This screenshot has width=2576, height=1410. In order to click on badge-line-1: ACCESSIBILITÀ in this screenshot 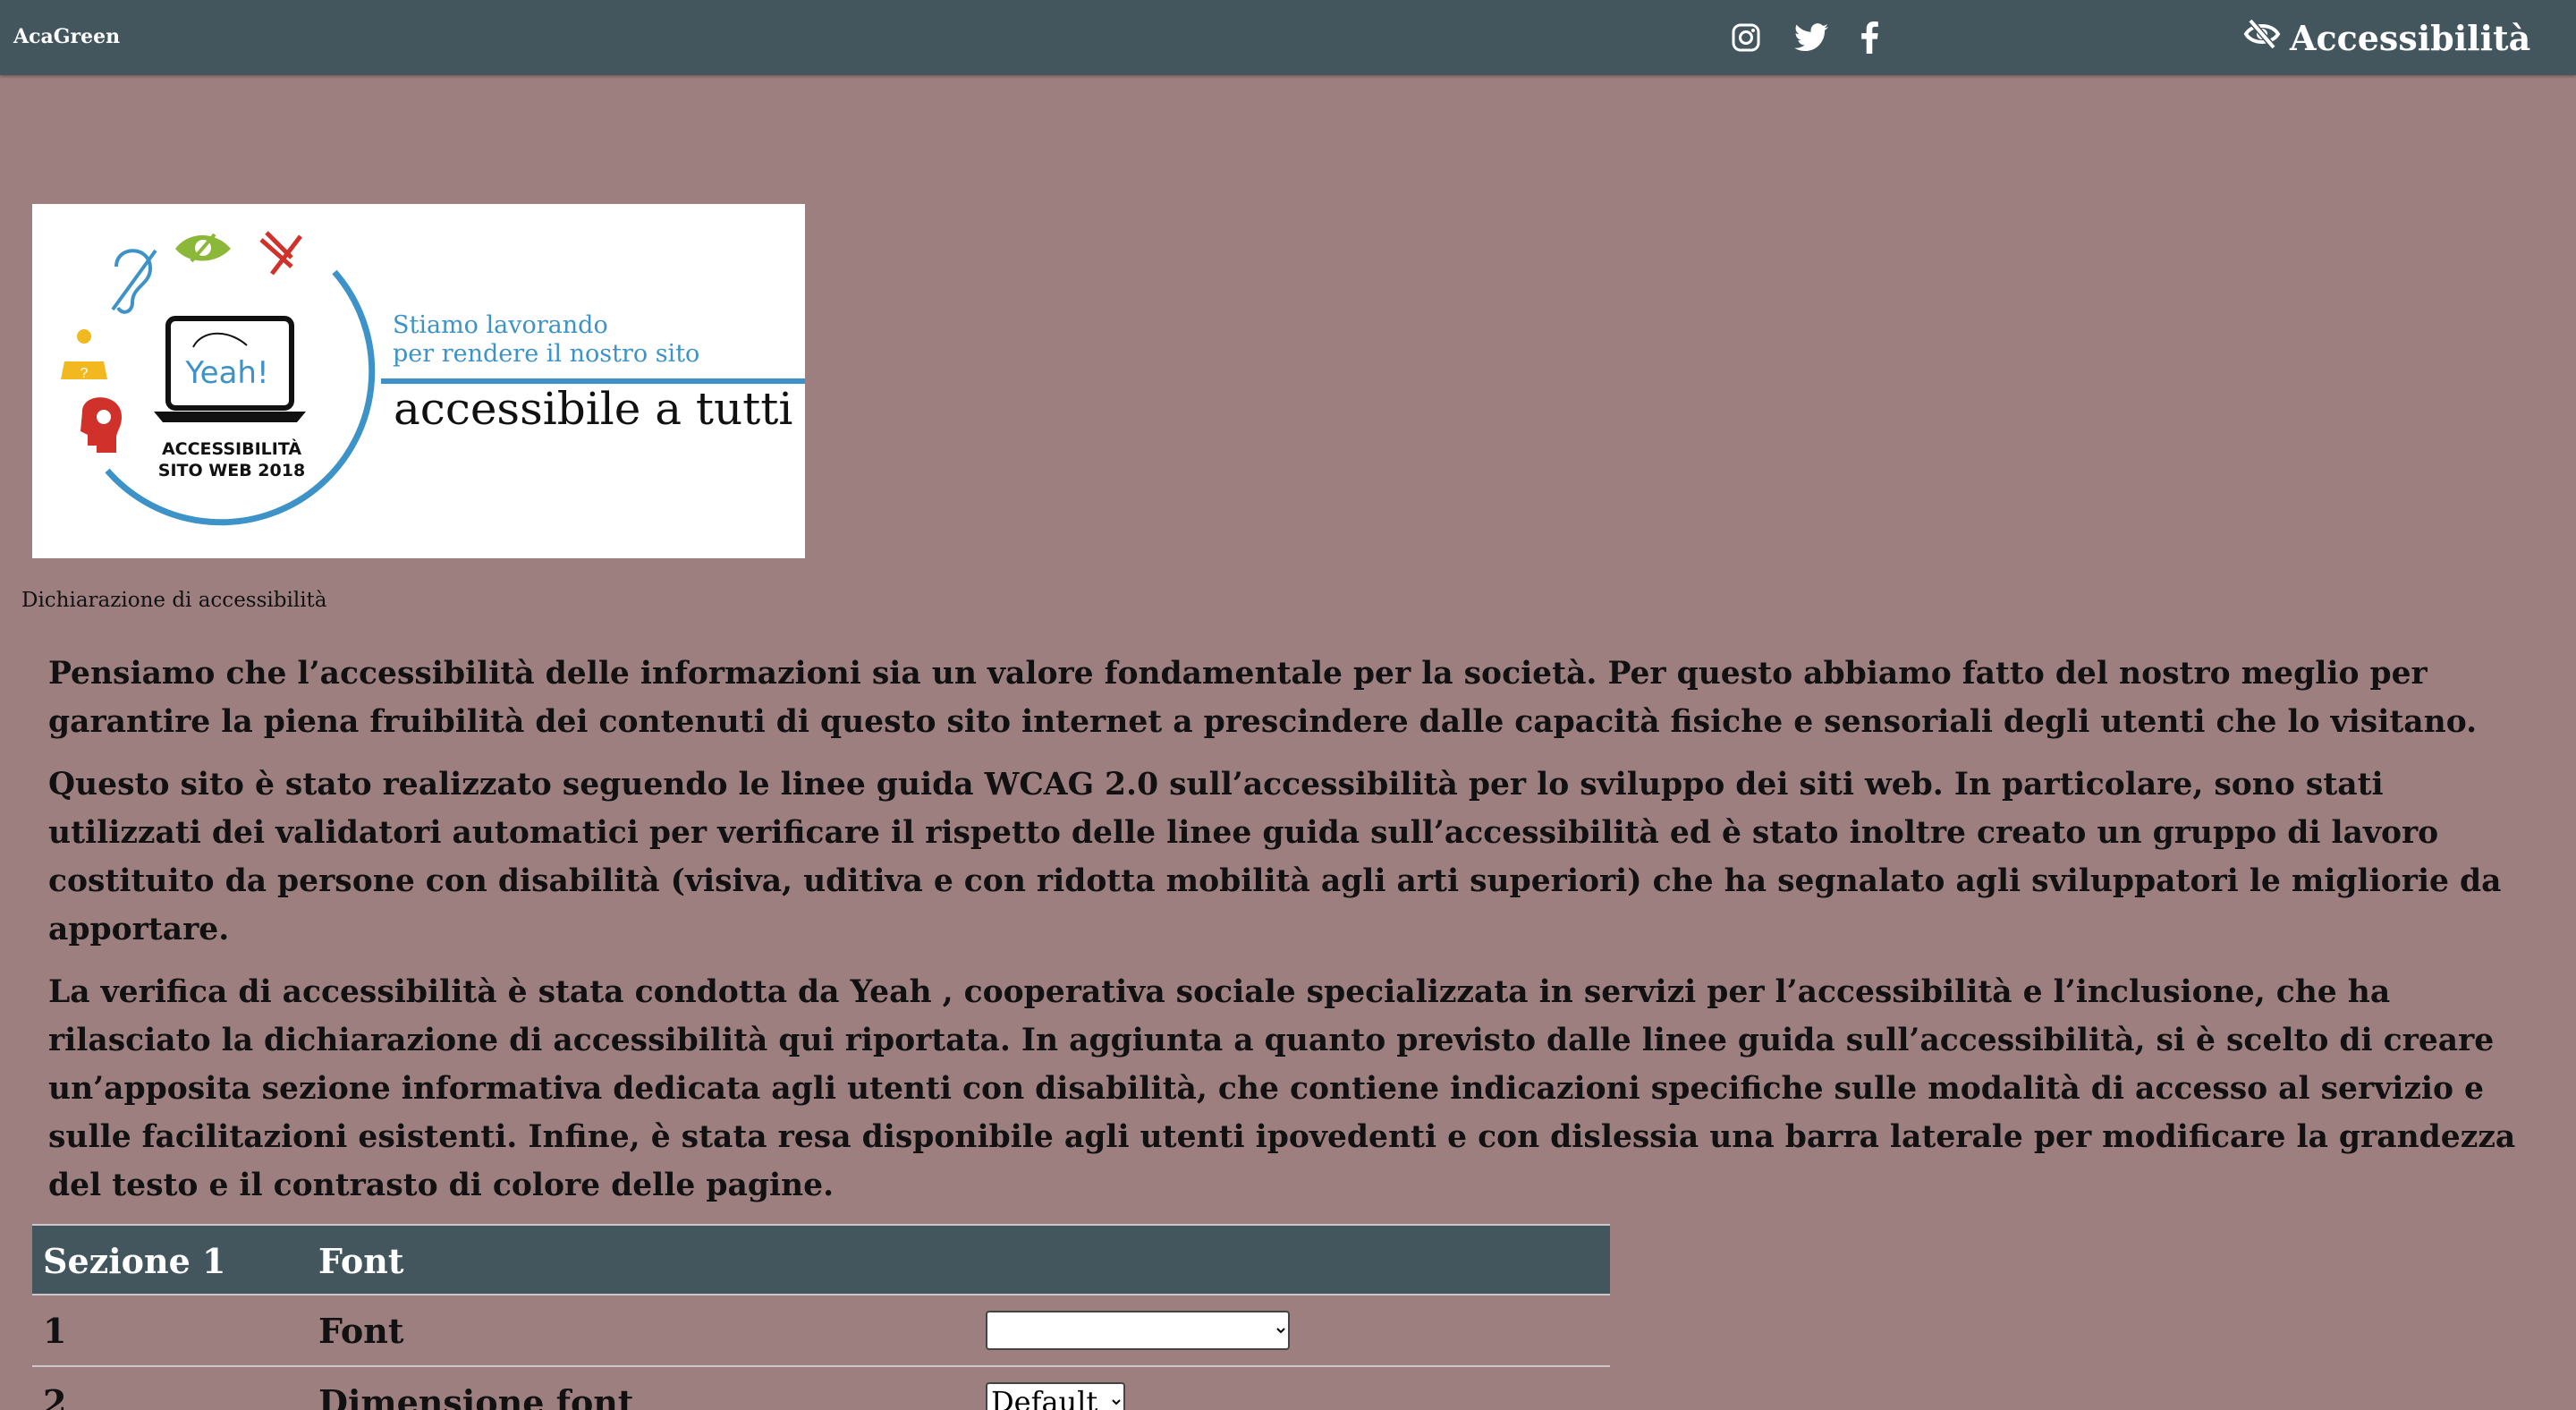, I will do `click(231, 448)`.